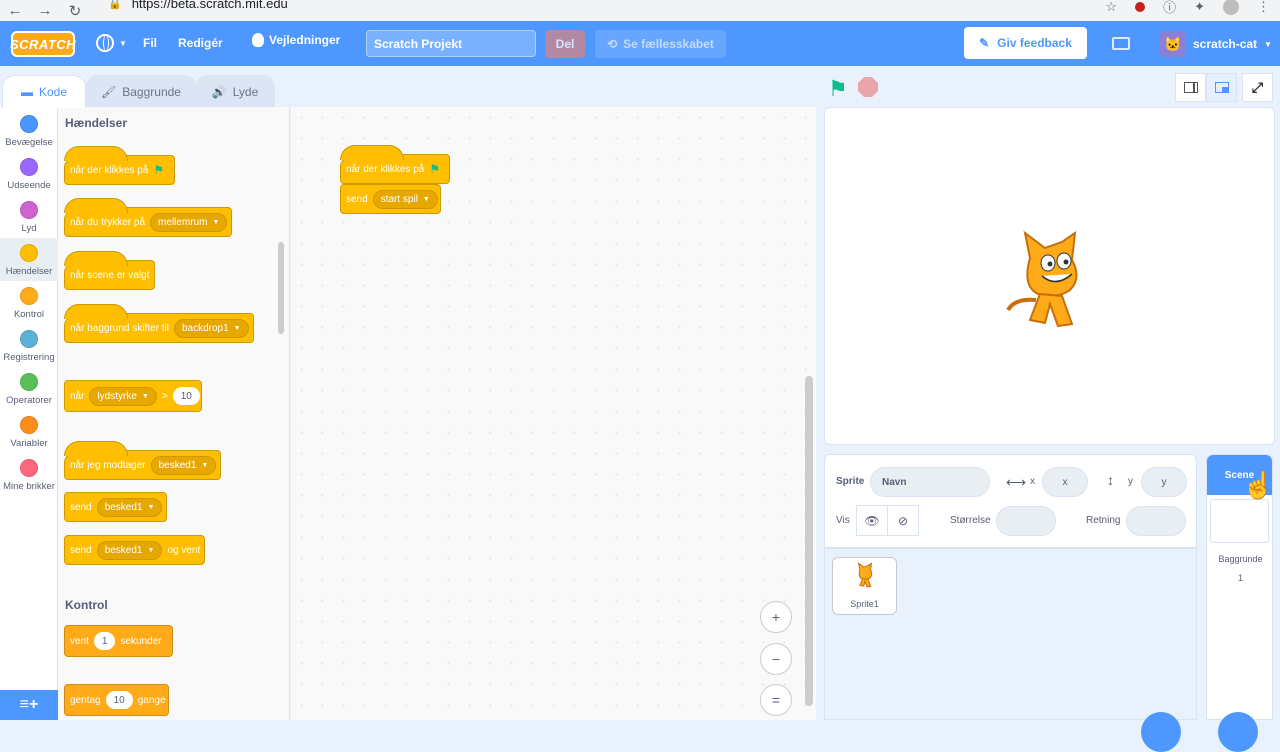 This screenshot has width=1280, height=752. What do you see at coordinates (850, 481) in the screenshot?
I see `sprite-label: Sprite` at bounding box center [850, 481].